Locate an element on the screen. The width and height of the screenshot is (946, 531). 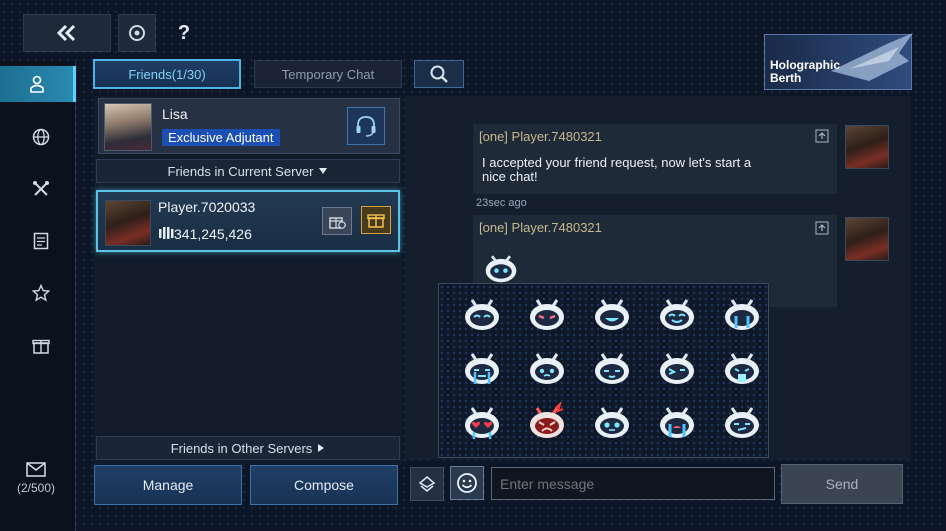
group-other-servers: Friends in Other Servers is located at coordinates (248, 448).